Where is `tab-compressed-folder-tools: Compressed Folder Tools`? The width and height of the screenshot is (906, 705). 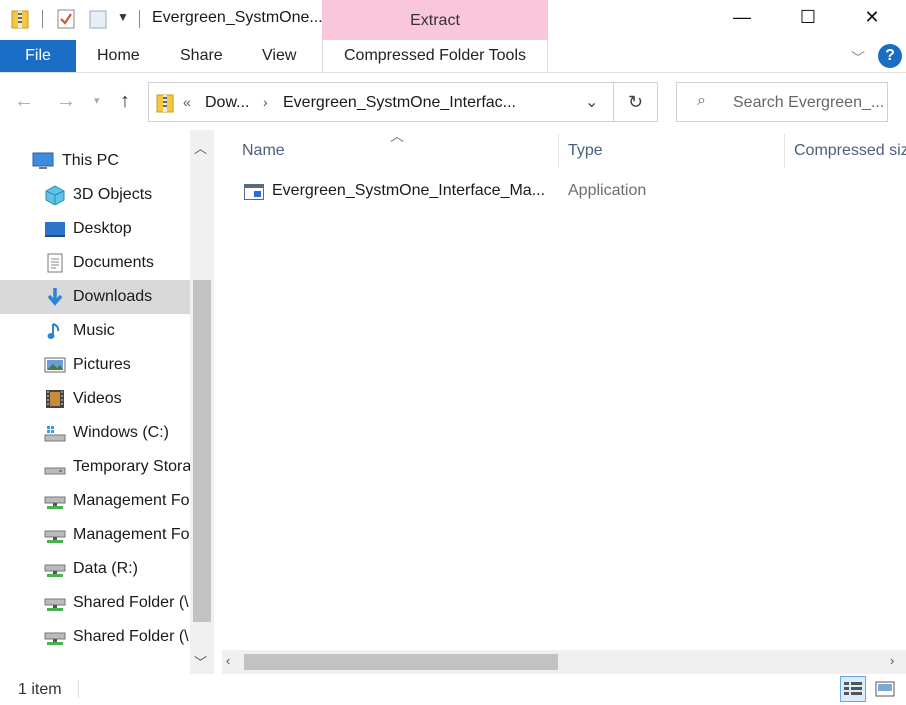
tab-compressed-folder-tools: Compressed Folder Tools is located at coordinates (435, 56).